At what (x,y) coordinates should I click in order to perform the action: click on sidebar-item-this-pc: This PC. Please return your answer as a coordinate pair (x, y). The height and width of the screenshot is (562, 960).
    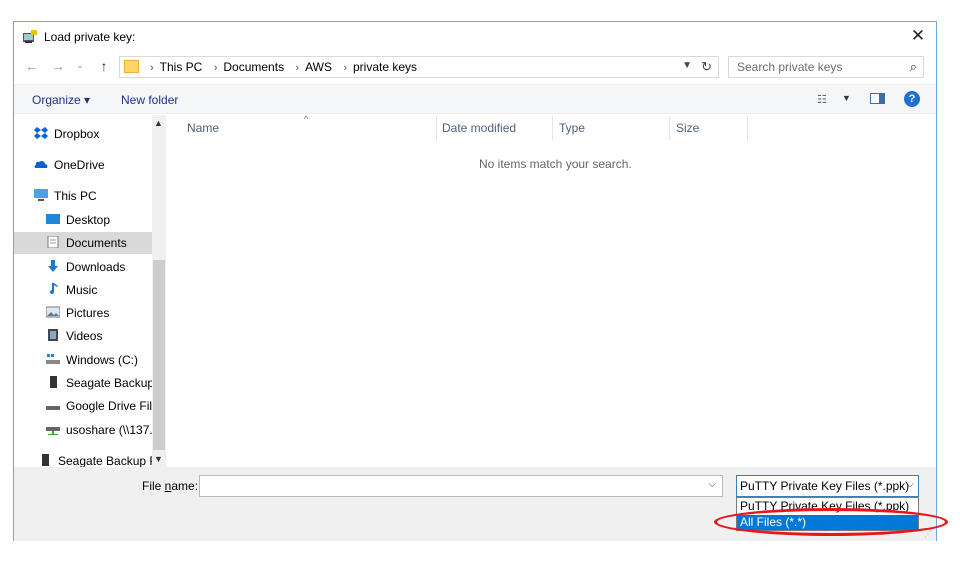
    Looking at the image, I should click on (65, 196).